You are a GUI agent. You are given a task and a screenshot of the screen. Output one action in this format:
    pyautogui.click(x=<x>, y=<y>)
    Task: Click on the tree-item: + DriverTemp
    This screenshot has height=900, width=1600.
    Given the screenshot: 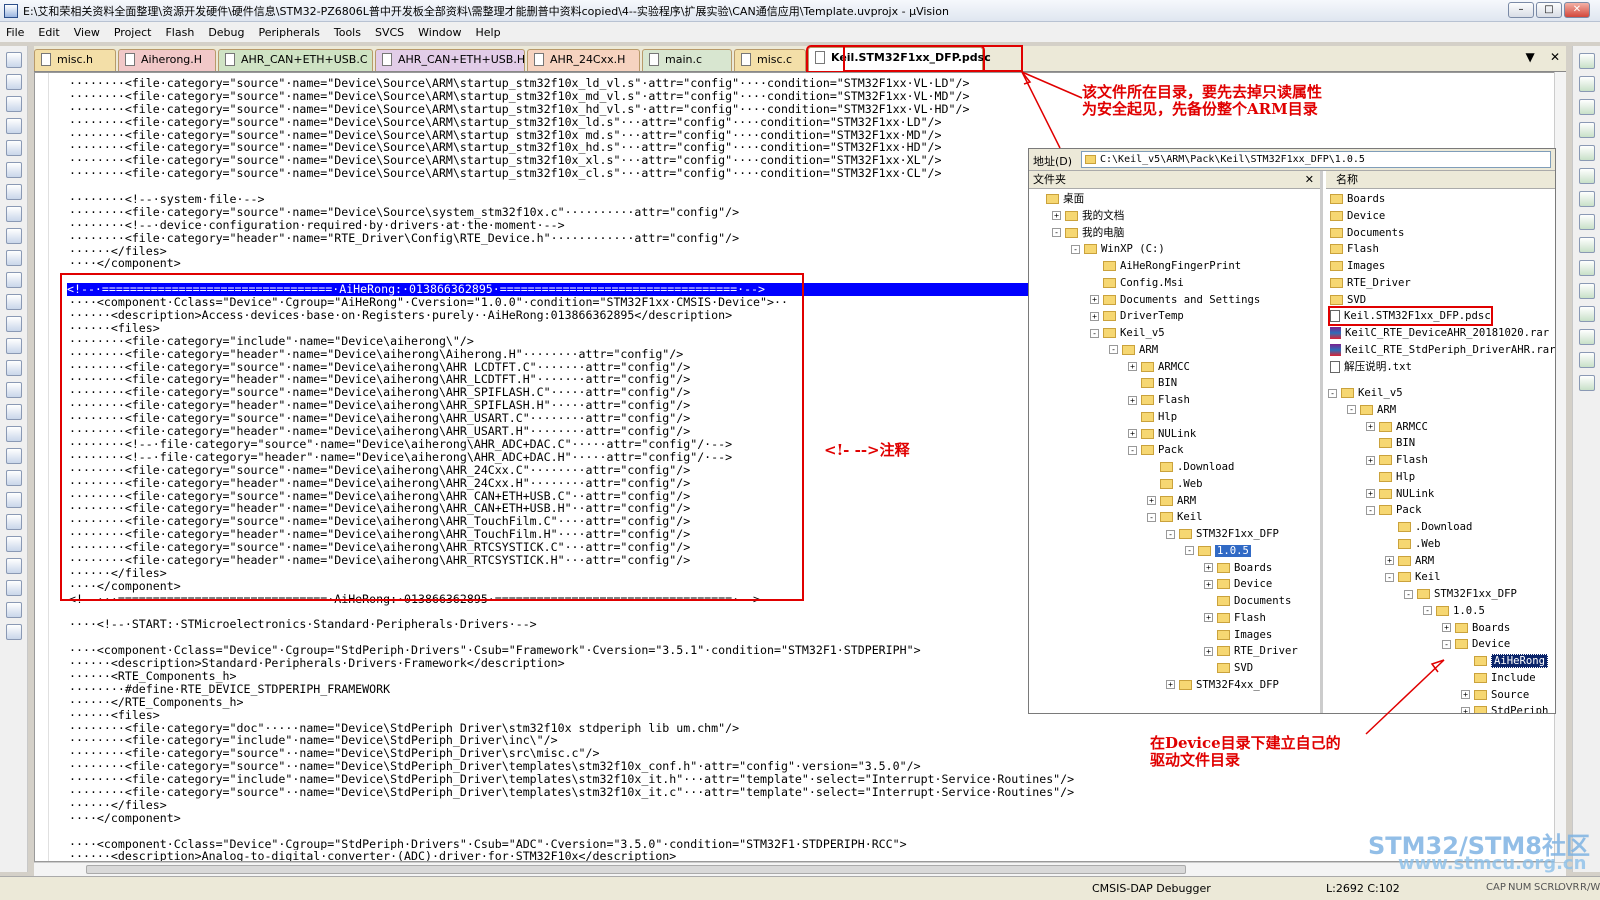 What is the action you would take?
    pyautogui.click(x=1137, y=316)
    